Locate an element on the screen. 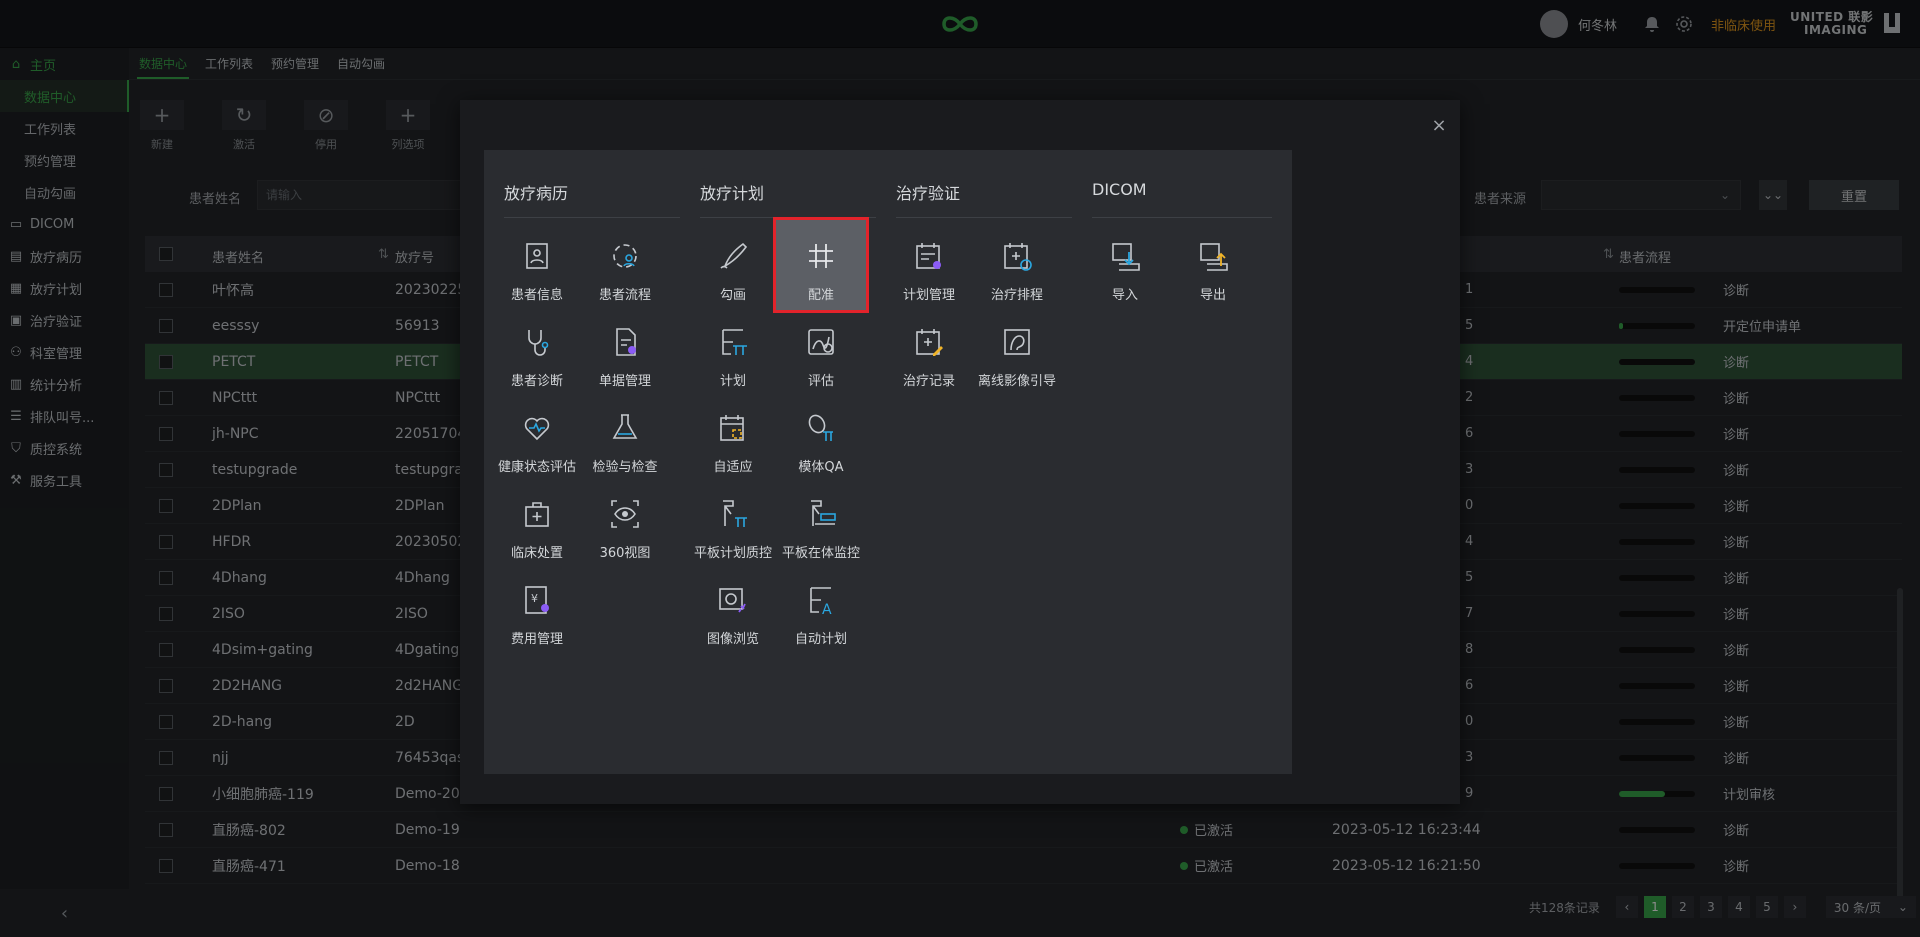 The image size is (1920, 937). module-tile: 导入 is located at coordinates (1125, 265).